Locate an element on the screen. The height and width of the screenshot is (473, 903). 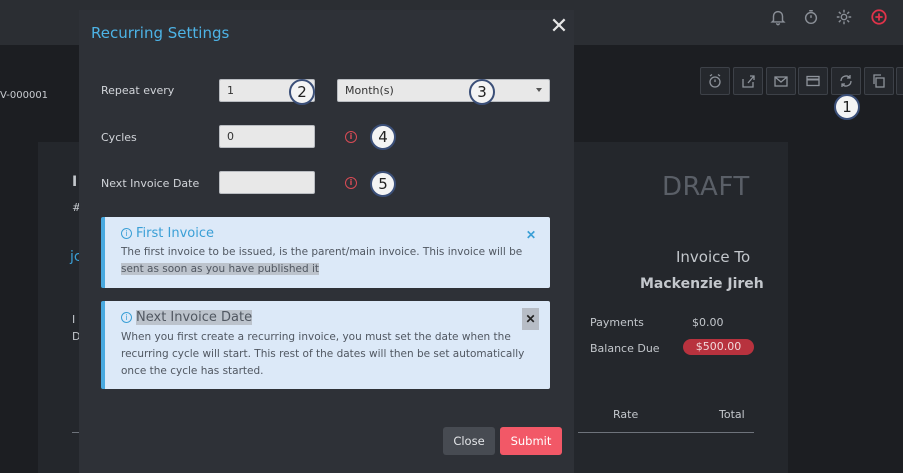
timer-icon is located at coordinates (811, 18).